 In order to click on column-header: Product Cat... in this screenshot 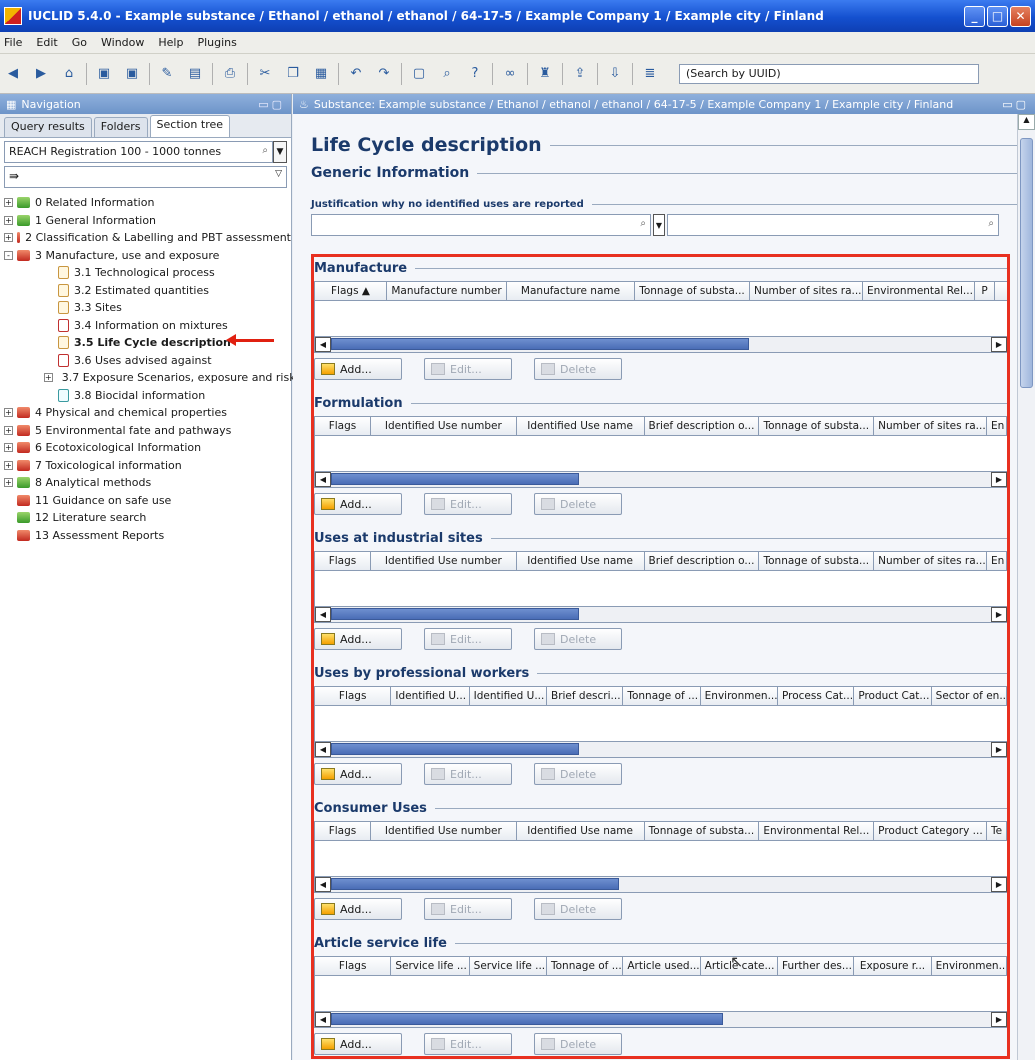, I will do `click(893, 696)`.